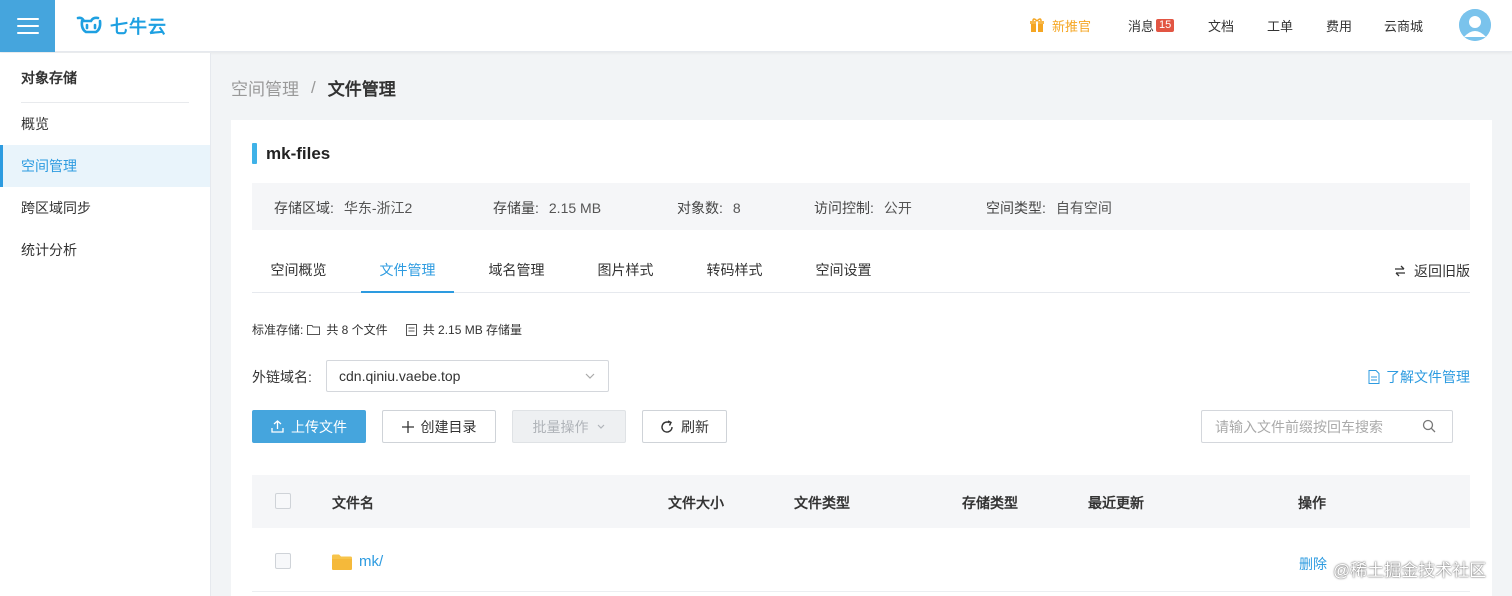 This screenshot has height=596, width=1512. Describe the element at coordinates (138, 27) in the screenshot. I see `logo-text: 七牛云` at that location.